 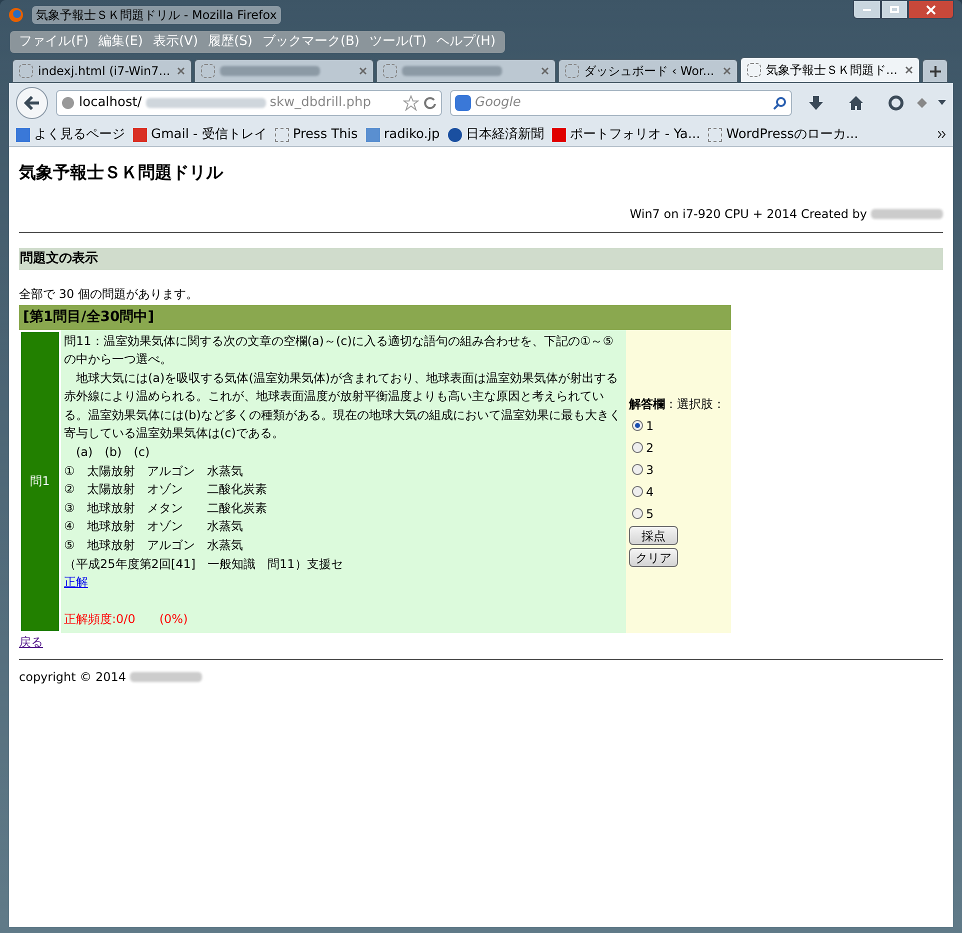 I want to click on score-text: 正解頻度:0/0 (0%), so click(x=126, y=619).